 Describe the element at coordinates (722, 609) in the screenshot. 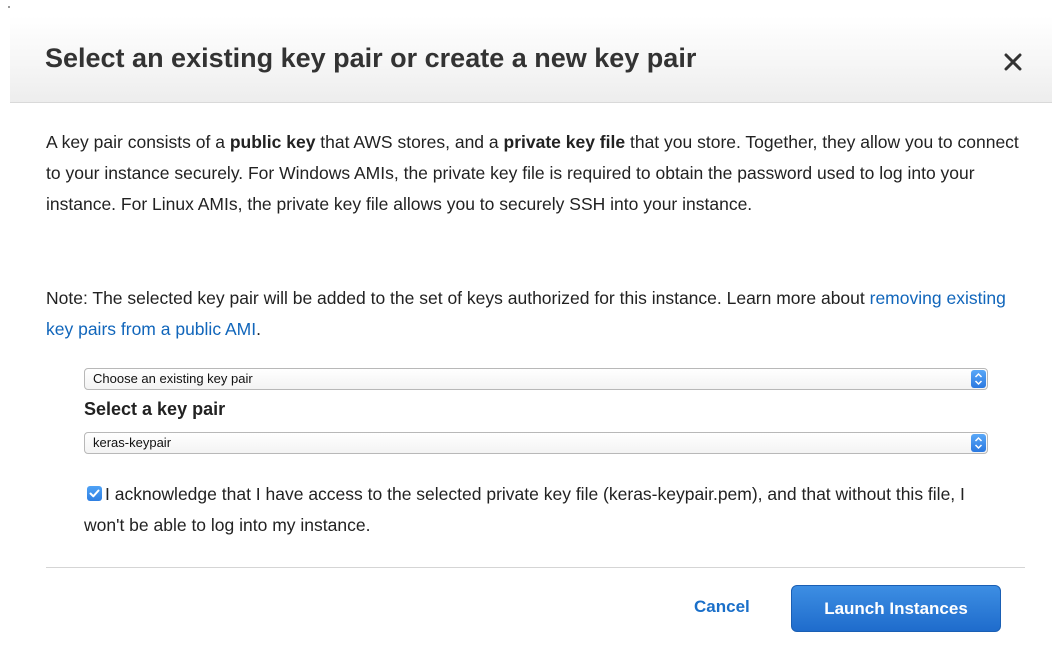

I see `cancel-button: Cancel` at that location.